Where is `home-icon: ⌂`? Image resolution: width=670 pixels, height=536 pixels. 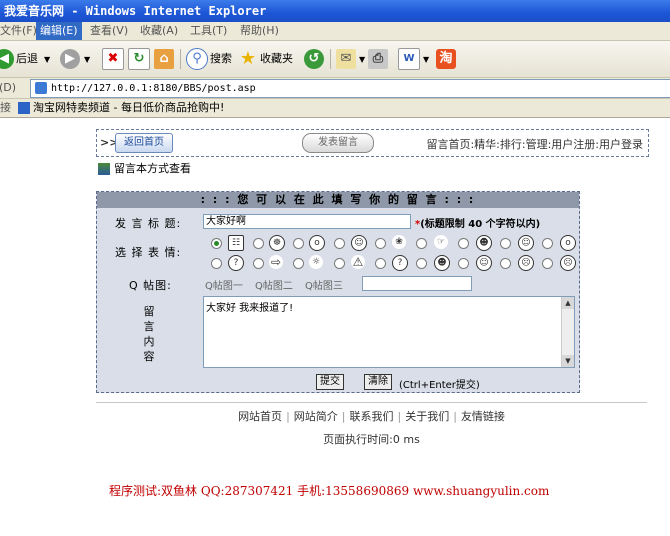
home-icon: ⌂ is located at coordinates (164, 59).